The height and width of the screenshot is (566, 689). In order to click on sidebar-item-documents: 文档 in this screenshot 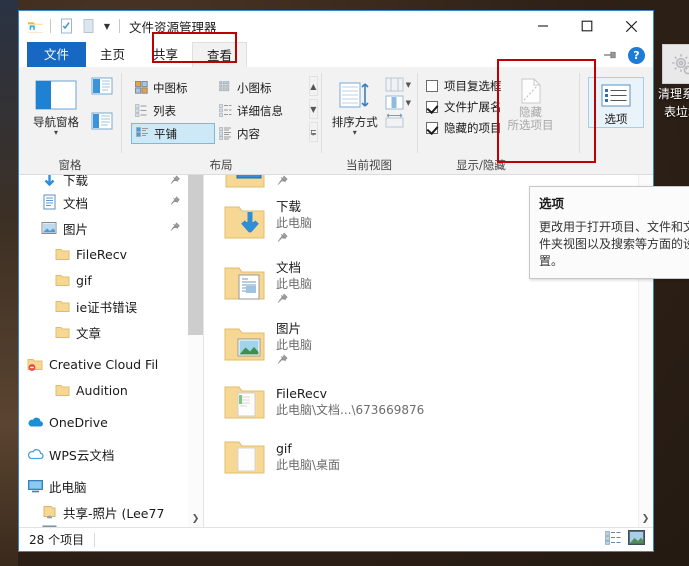, I will do `click(111, 202)`.